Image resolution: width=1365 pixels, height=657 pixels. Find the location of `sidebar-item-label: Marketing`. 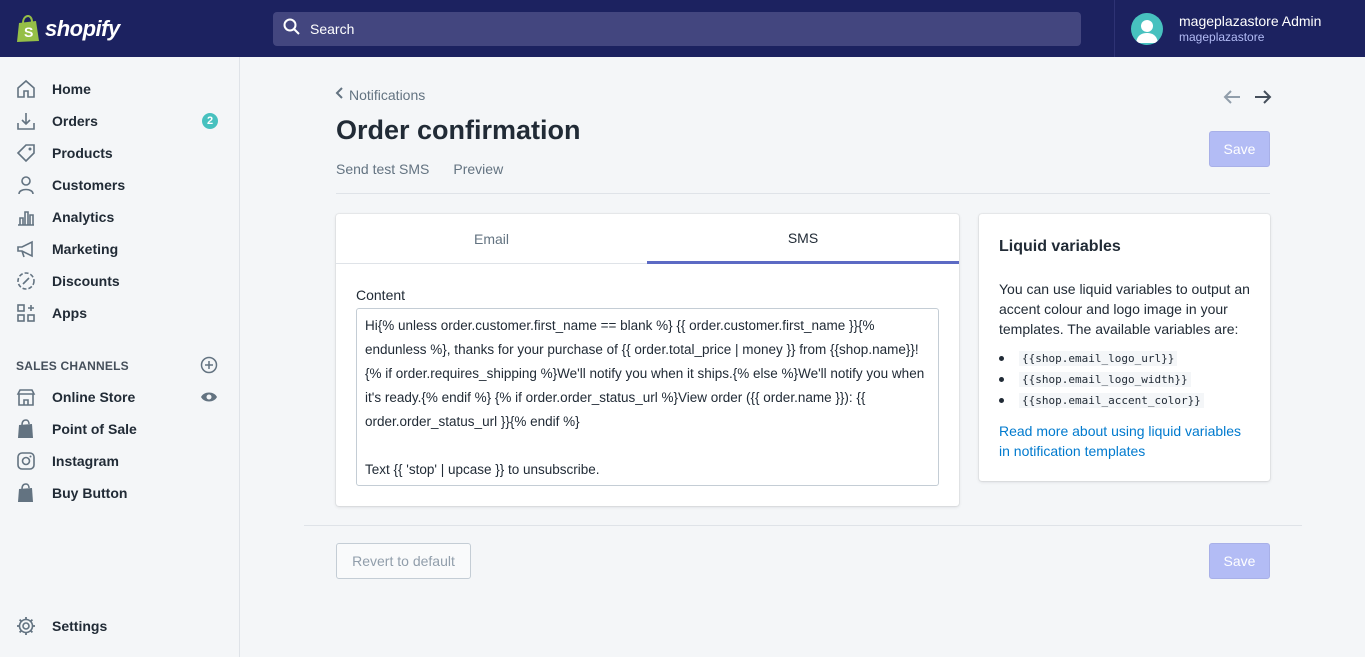

sidebar-item-label: Marketing is located at coordinates (85, 249).